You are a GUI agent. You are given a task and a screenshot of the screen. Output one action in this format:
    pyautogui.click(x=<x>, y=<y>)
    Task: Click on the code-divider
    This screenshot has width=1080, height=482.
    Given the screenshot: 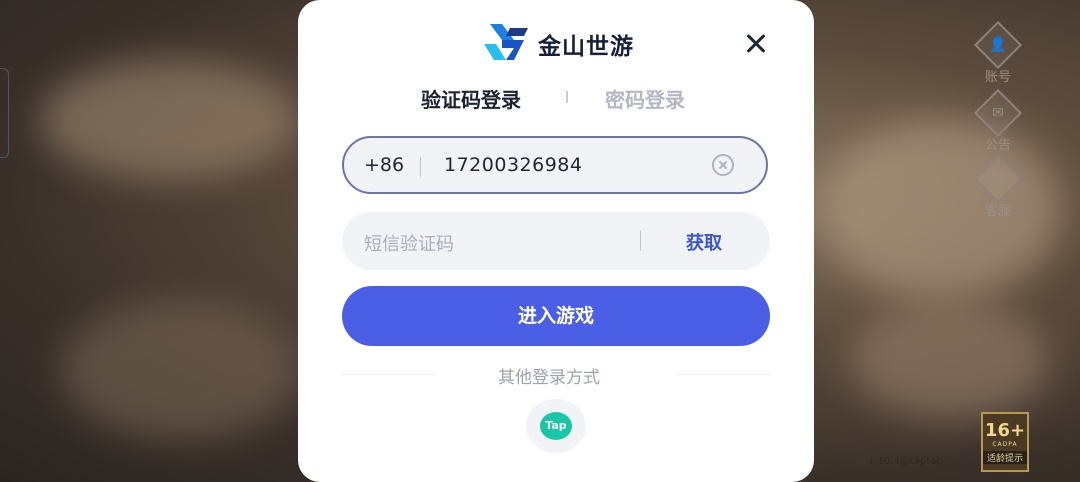 What is the action you would take?
    pyautogui.click(x=640, y=241)
    